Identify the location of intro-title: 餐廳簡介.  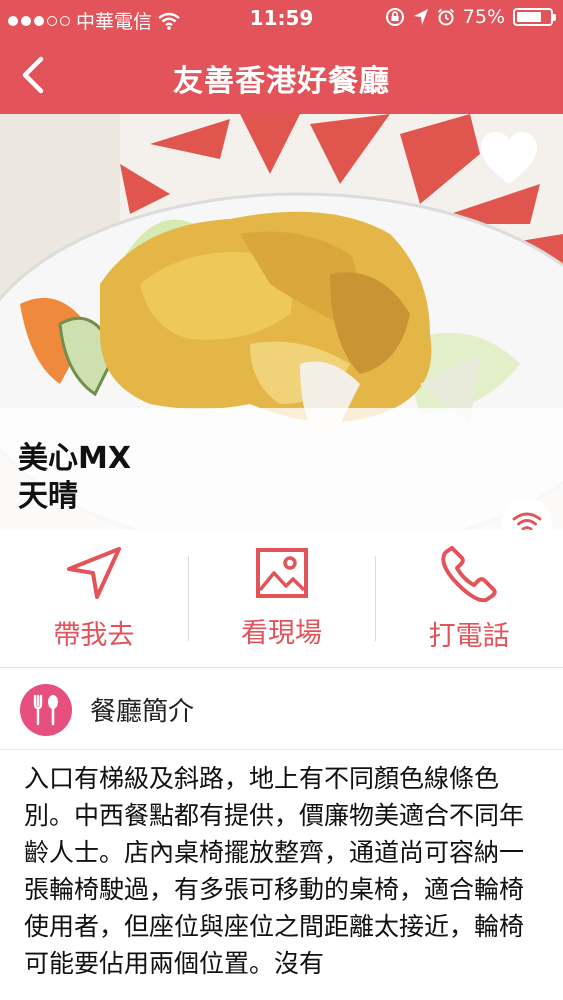
(142, 712).